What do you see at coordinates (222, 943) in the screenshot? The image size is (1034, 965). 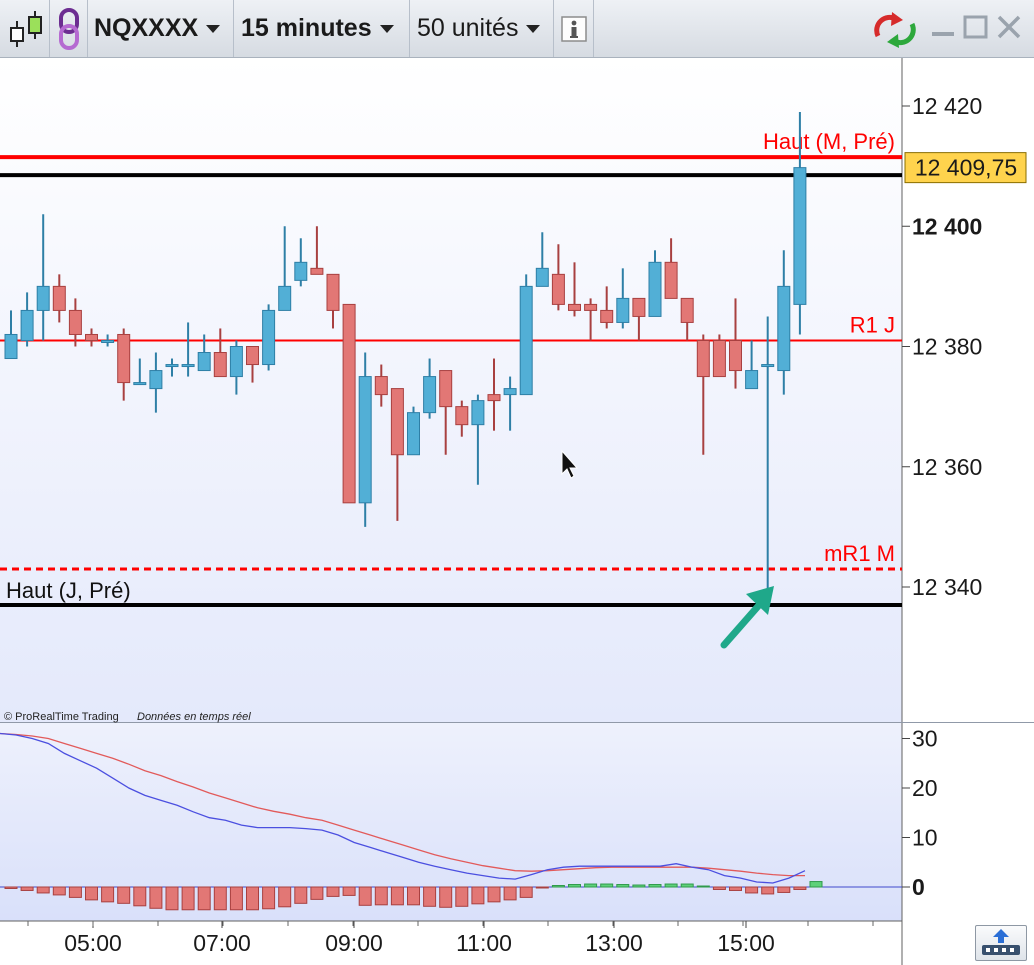 I see `time-label: 07:00` at bounding box center [222, 943].